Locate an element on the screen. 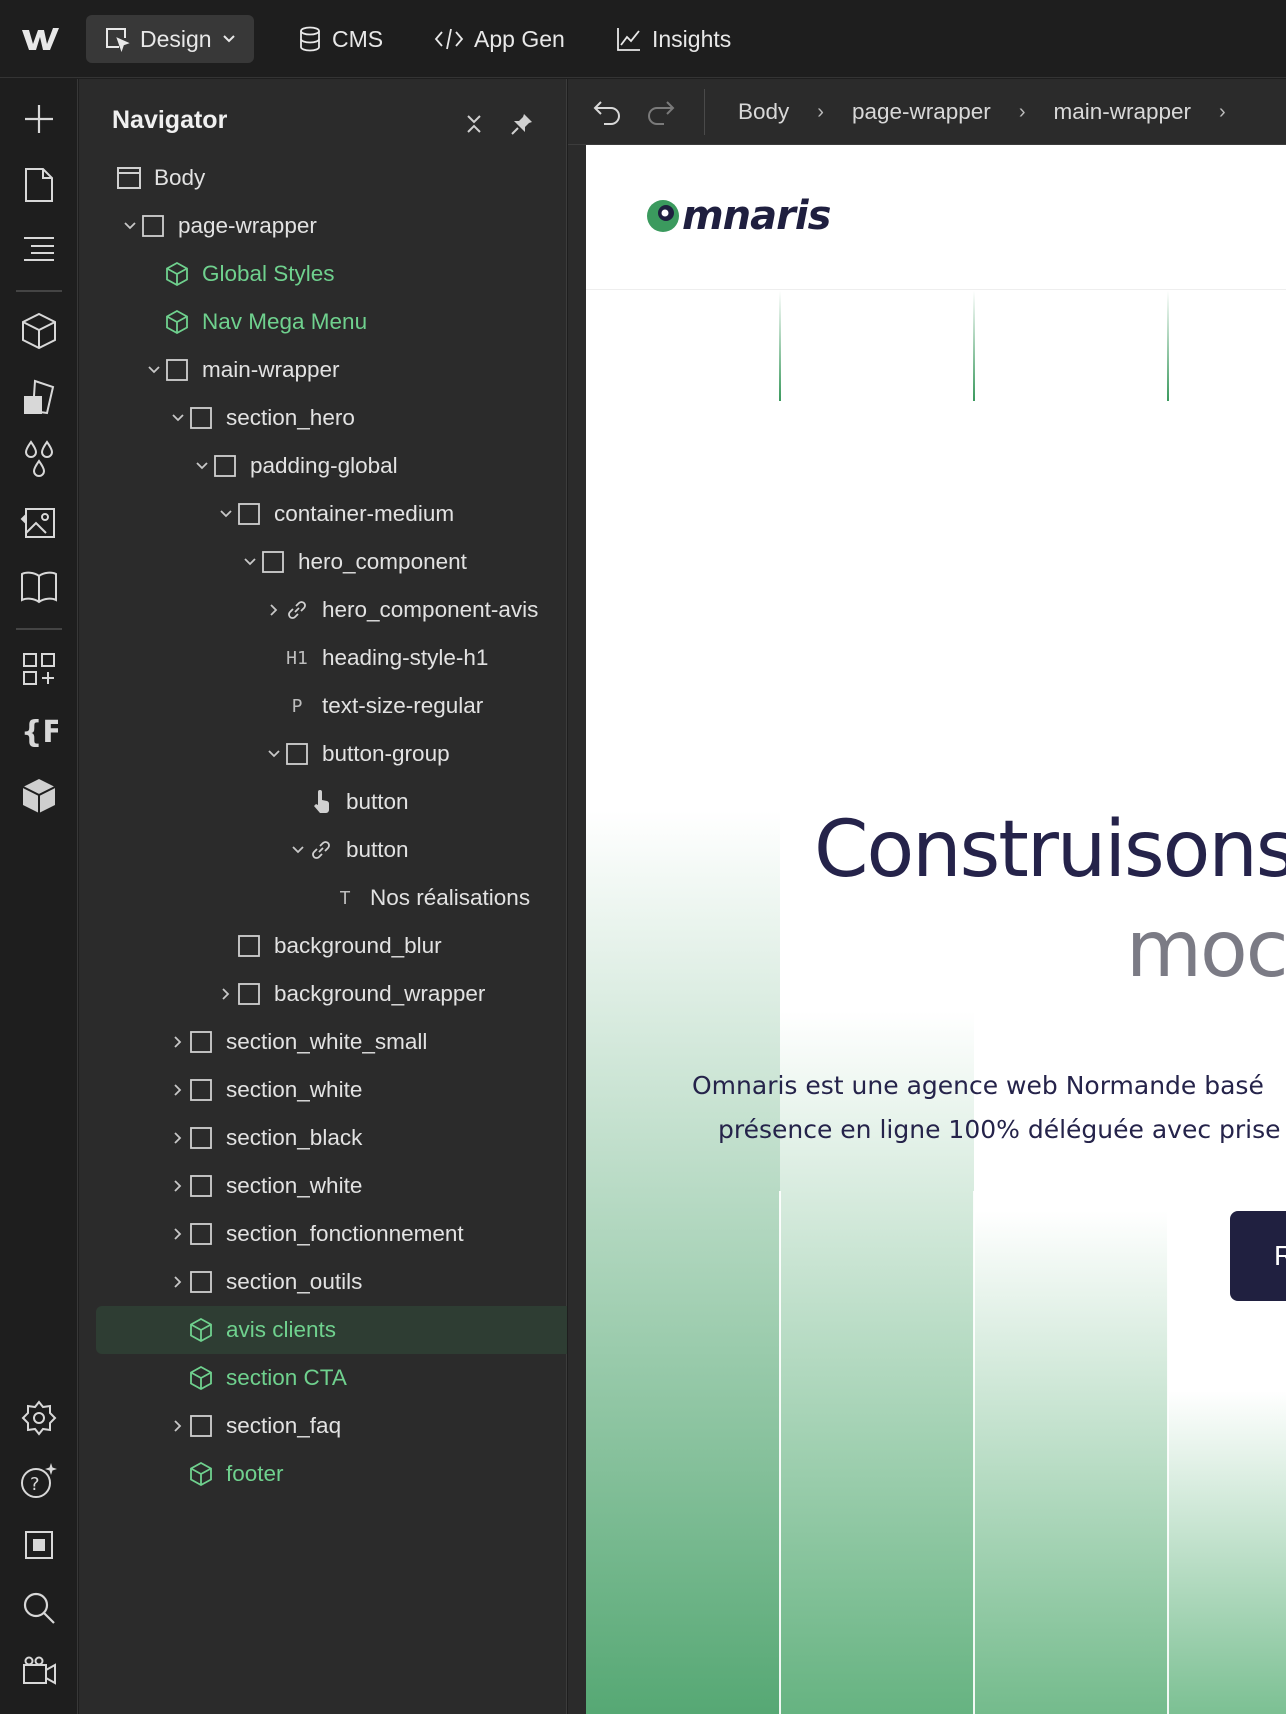 This screenshot has width=1286, height=1714. redo-icon is located at coordinates (661, 112).